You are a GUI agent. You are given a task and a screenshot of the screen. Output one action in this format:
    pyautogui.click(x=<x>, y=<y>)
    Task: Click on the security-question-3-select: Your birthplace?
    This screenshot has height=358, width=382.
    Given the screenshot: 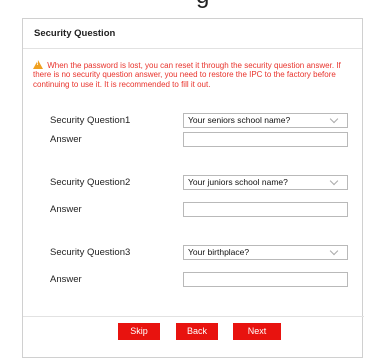 What is the action you would take?
    pyautogui.click(x=265, y=252)
    